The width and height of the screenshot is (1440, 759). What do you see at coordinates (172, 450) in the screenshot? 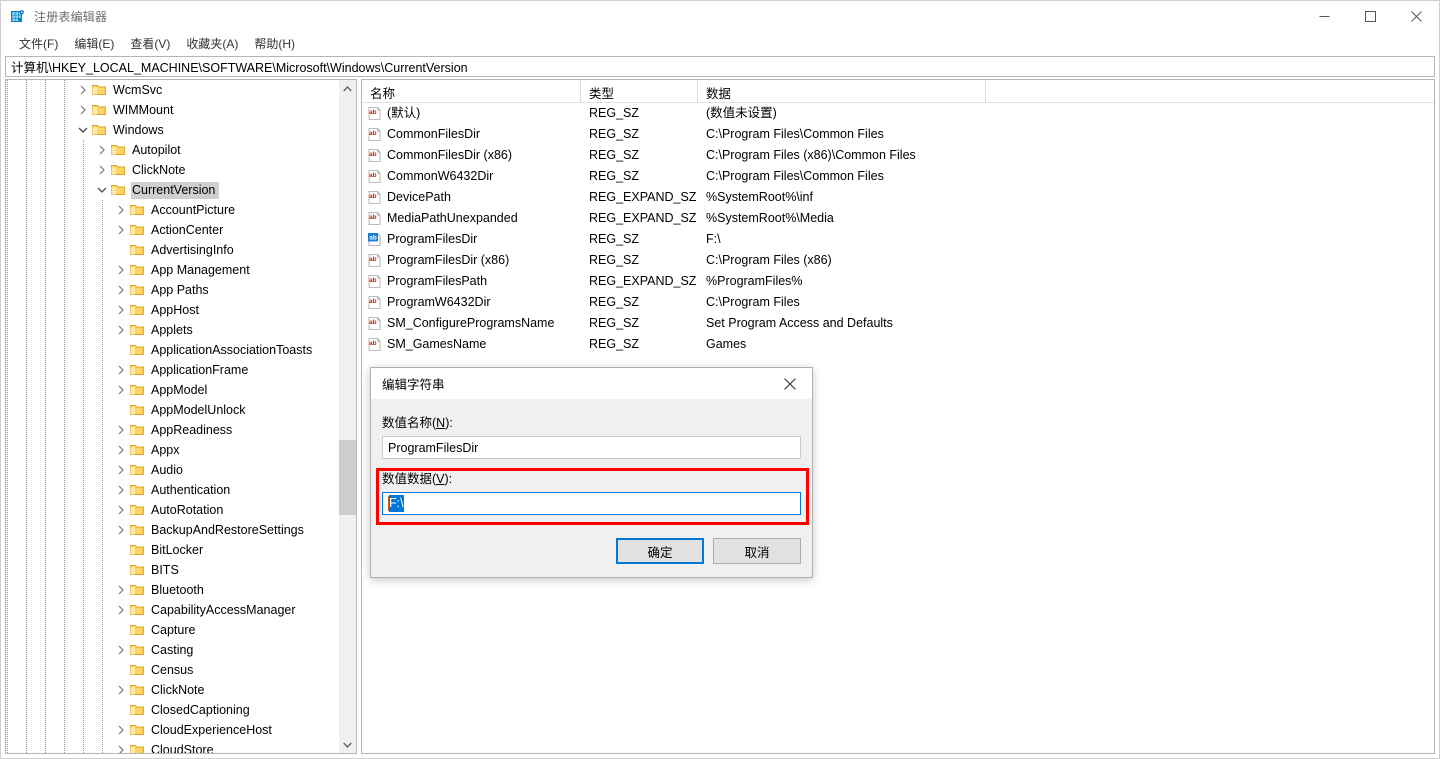
I see `tree-item-appx: Appx` at bounding box center [172, 450].